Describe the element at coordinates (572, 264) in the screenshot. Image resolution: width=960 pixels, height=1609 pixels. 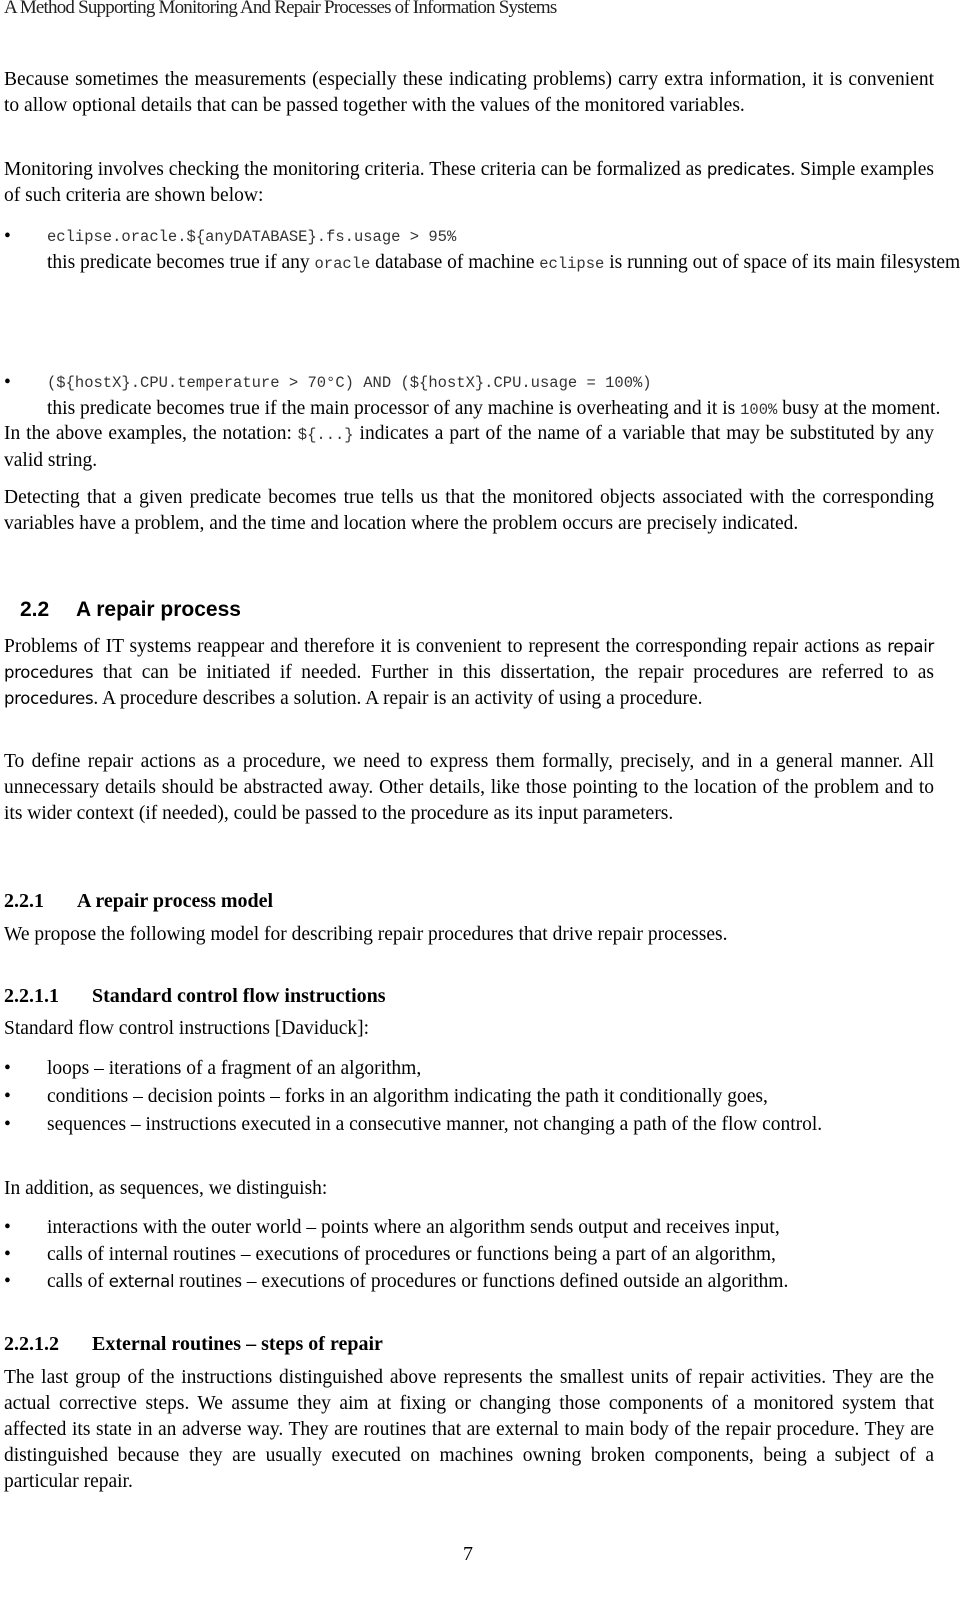
I see `code: eclipse` at that location.